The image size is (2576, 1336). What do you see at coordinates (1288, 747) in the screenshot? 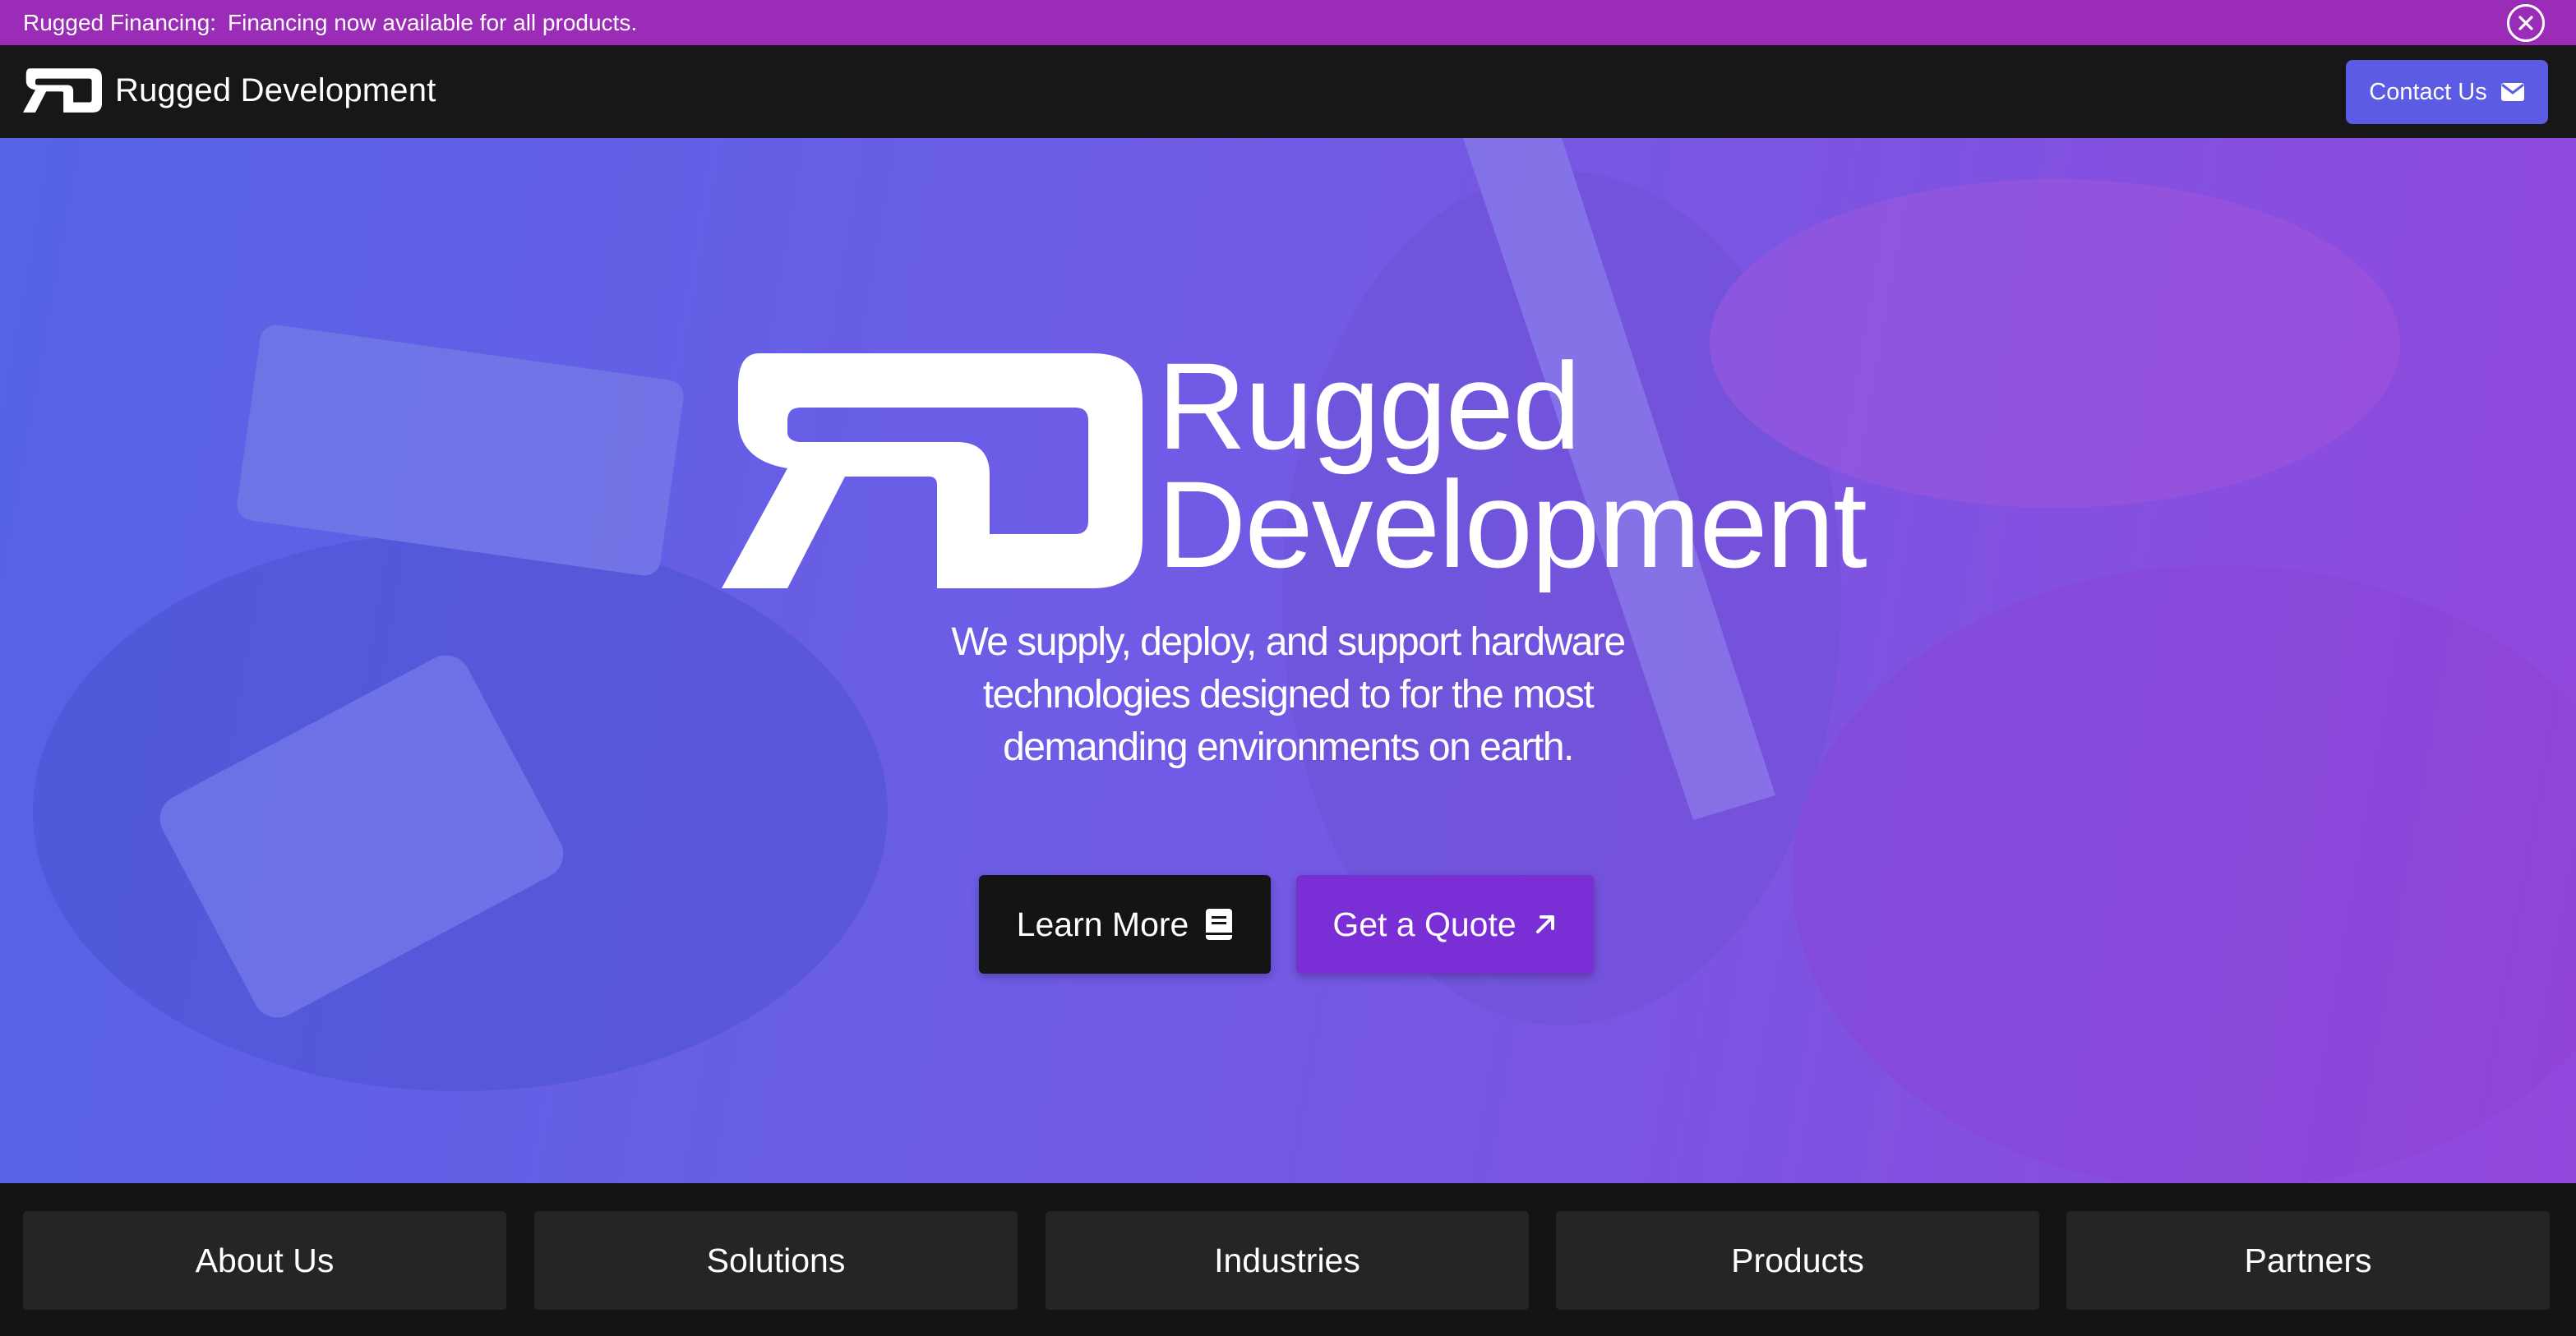
I see `hero-subtitle-line3: demanding environments on earth.` at bounding box center [1288, 747].